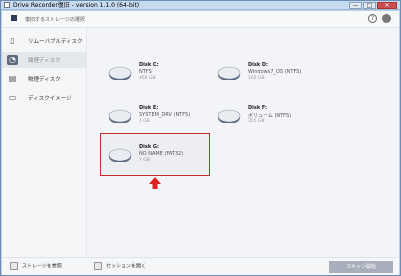 This screenshot has height=276, width=401. I want to click on sidebar-item-label: ディスクイメージ, so click(50, 99).